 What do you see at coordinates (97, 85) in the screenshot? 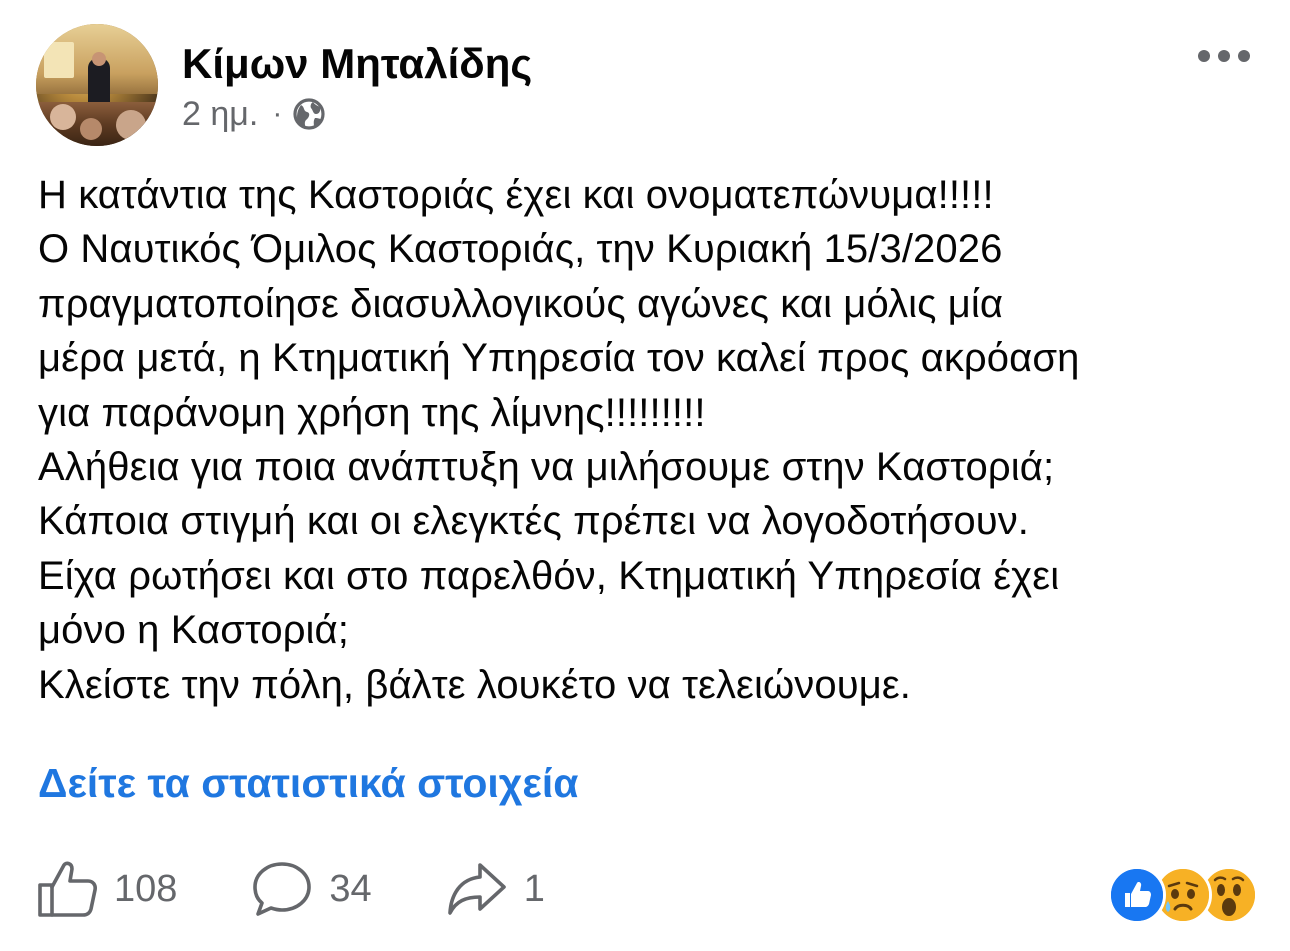
I see `author-avatar` at bounding box center [97, 85].